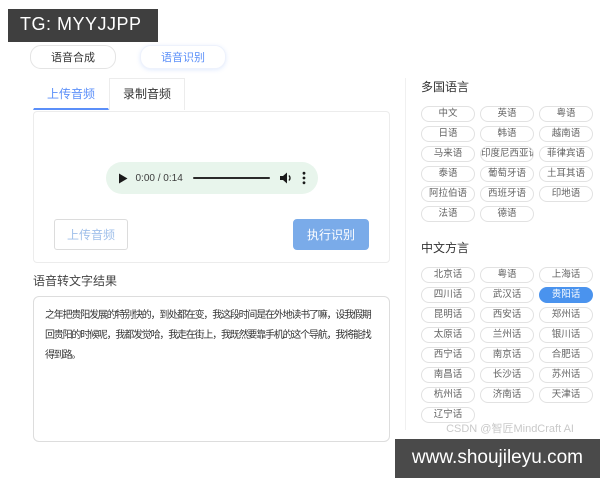  I want to click on dialect-button: 天津话, so click(566, 395).